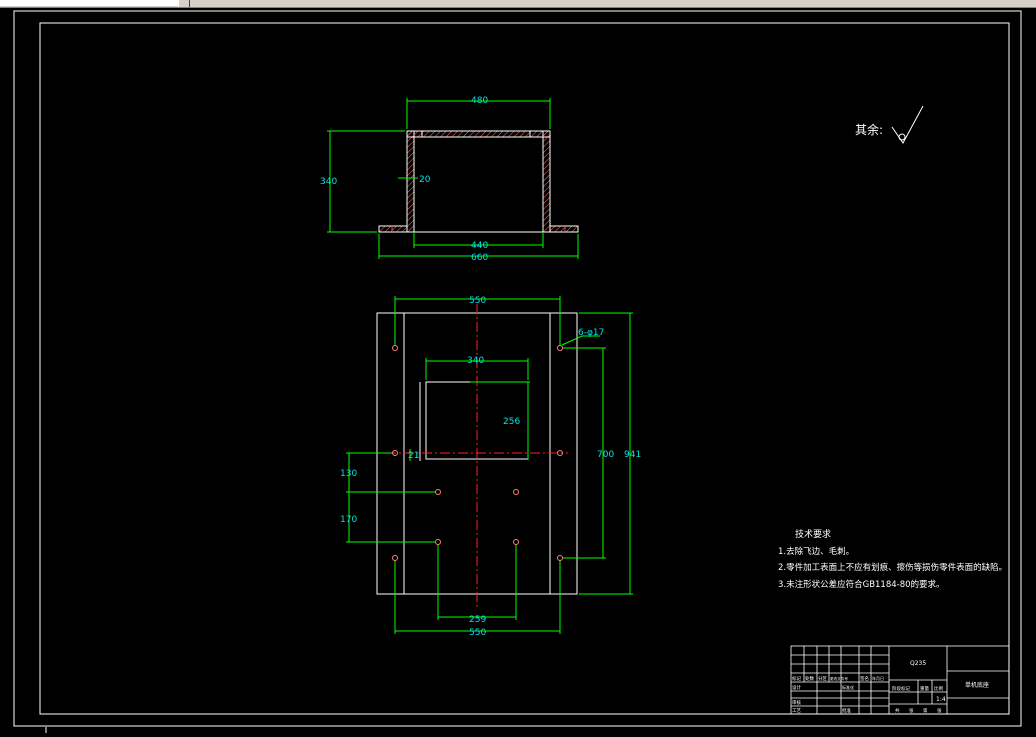  Describe the element at coordinates (477, 301) in the screenshot. I see `plan-dim-550-top: 550` at that location.